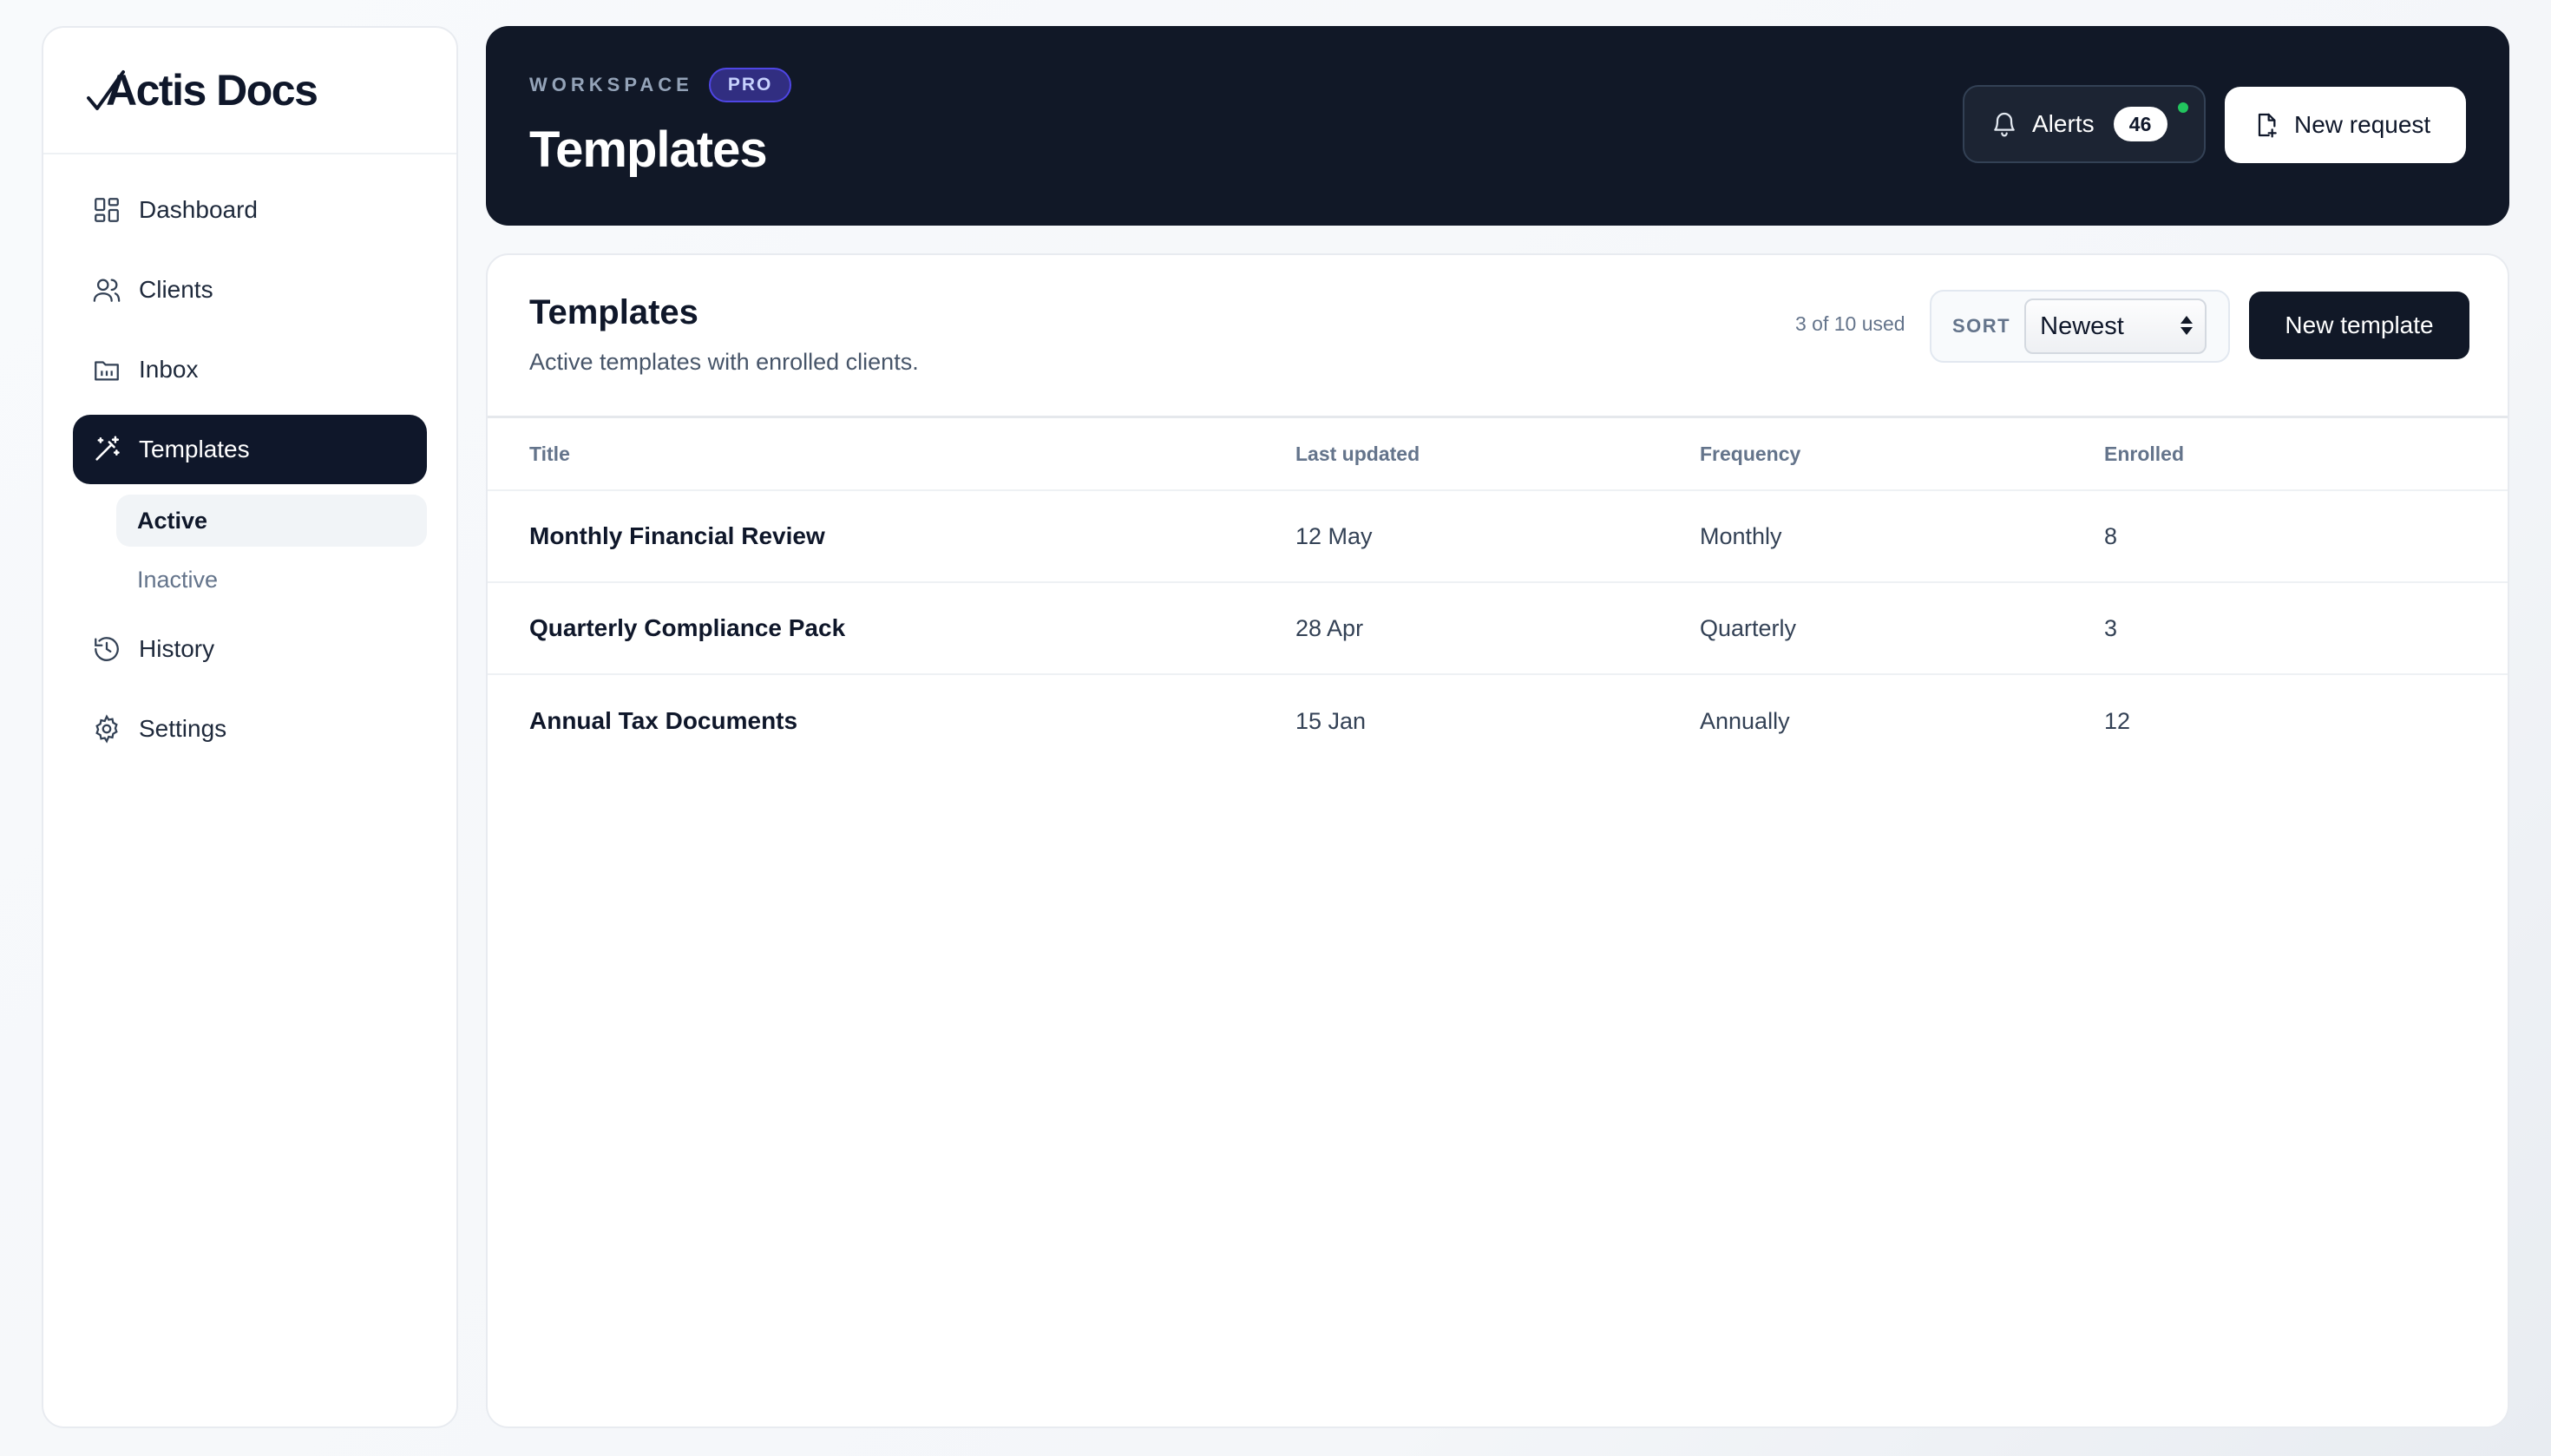  I want to click on sidebar-item-templates: Templates, so click(250, 449).